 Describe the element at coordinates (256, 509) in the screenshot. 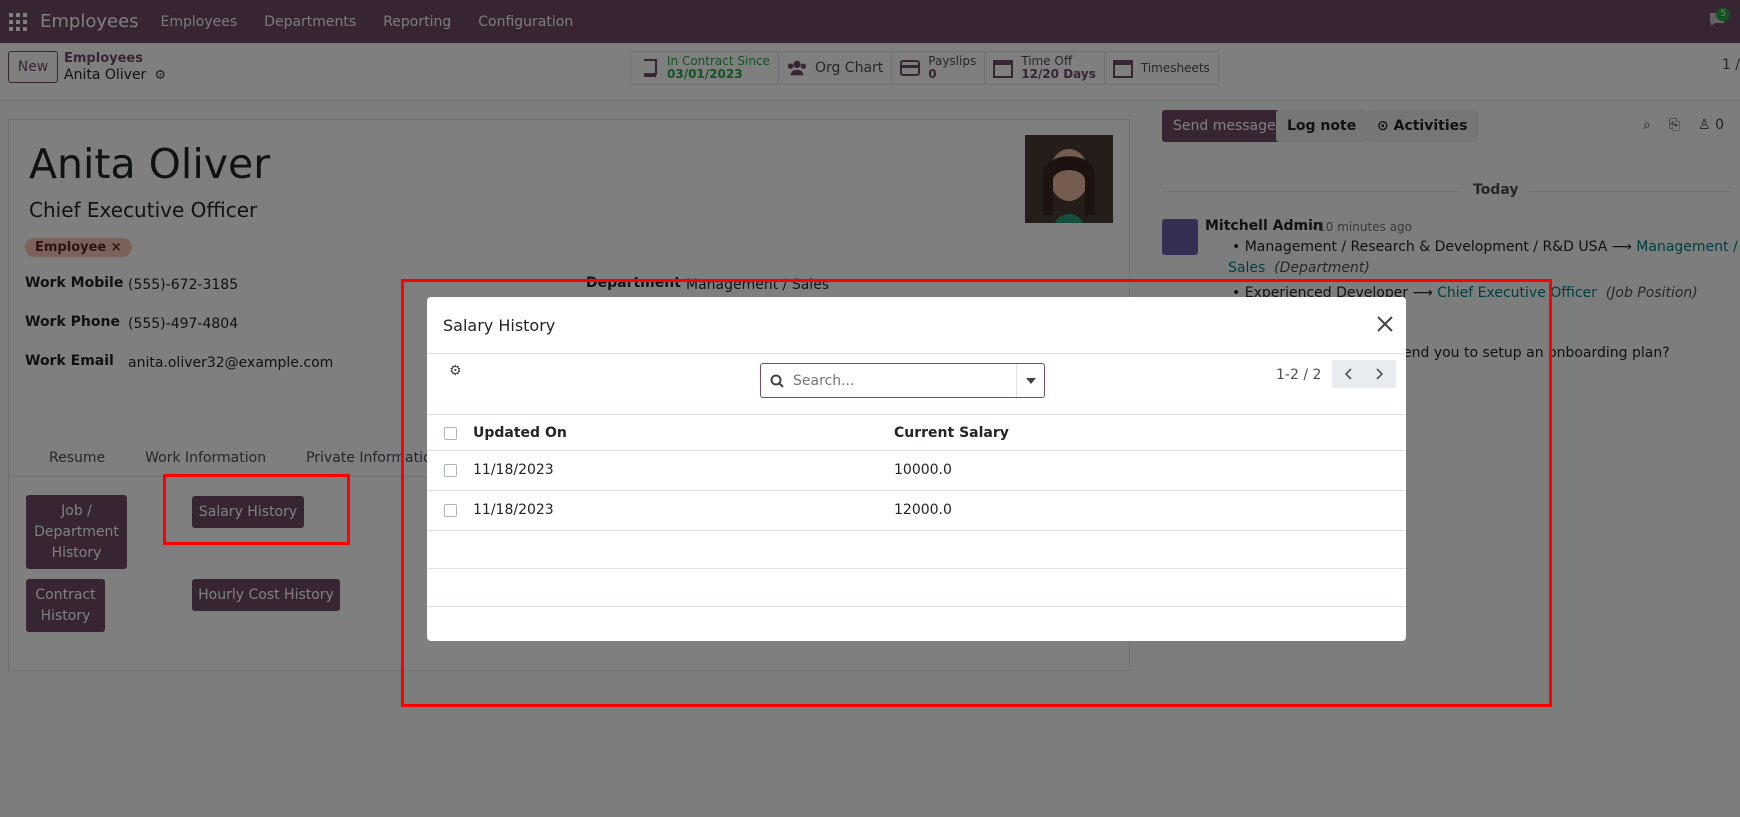

I see `salary-history-highlight` at that location.